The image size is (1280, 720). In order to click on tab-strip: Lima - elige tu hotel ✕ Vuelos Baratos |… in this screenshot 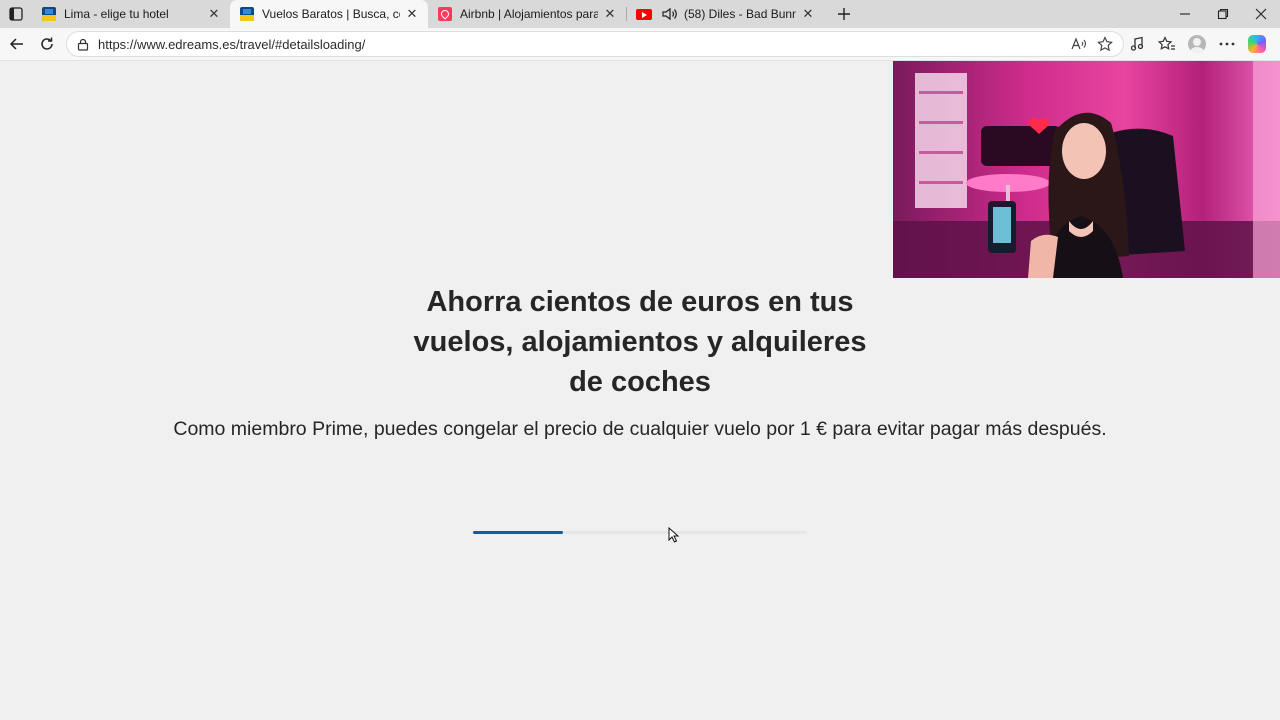, I will do `click(640, 14)`.